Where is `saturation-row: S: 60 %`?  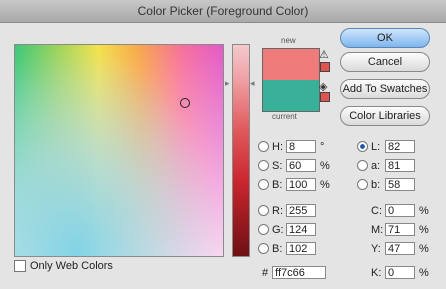 saturation-row: S: 60 % is located at coordinates (294, 165).